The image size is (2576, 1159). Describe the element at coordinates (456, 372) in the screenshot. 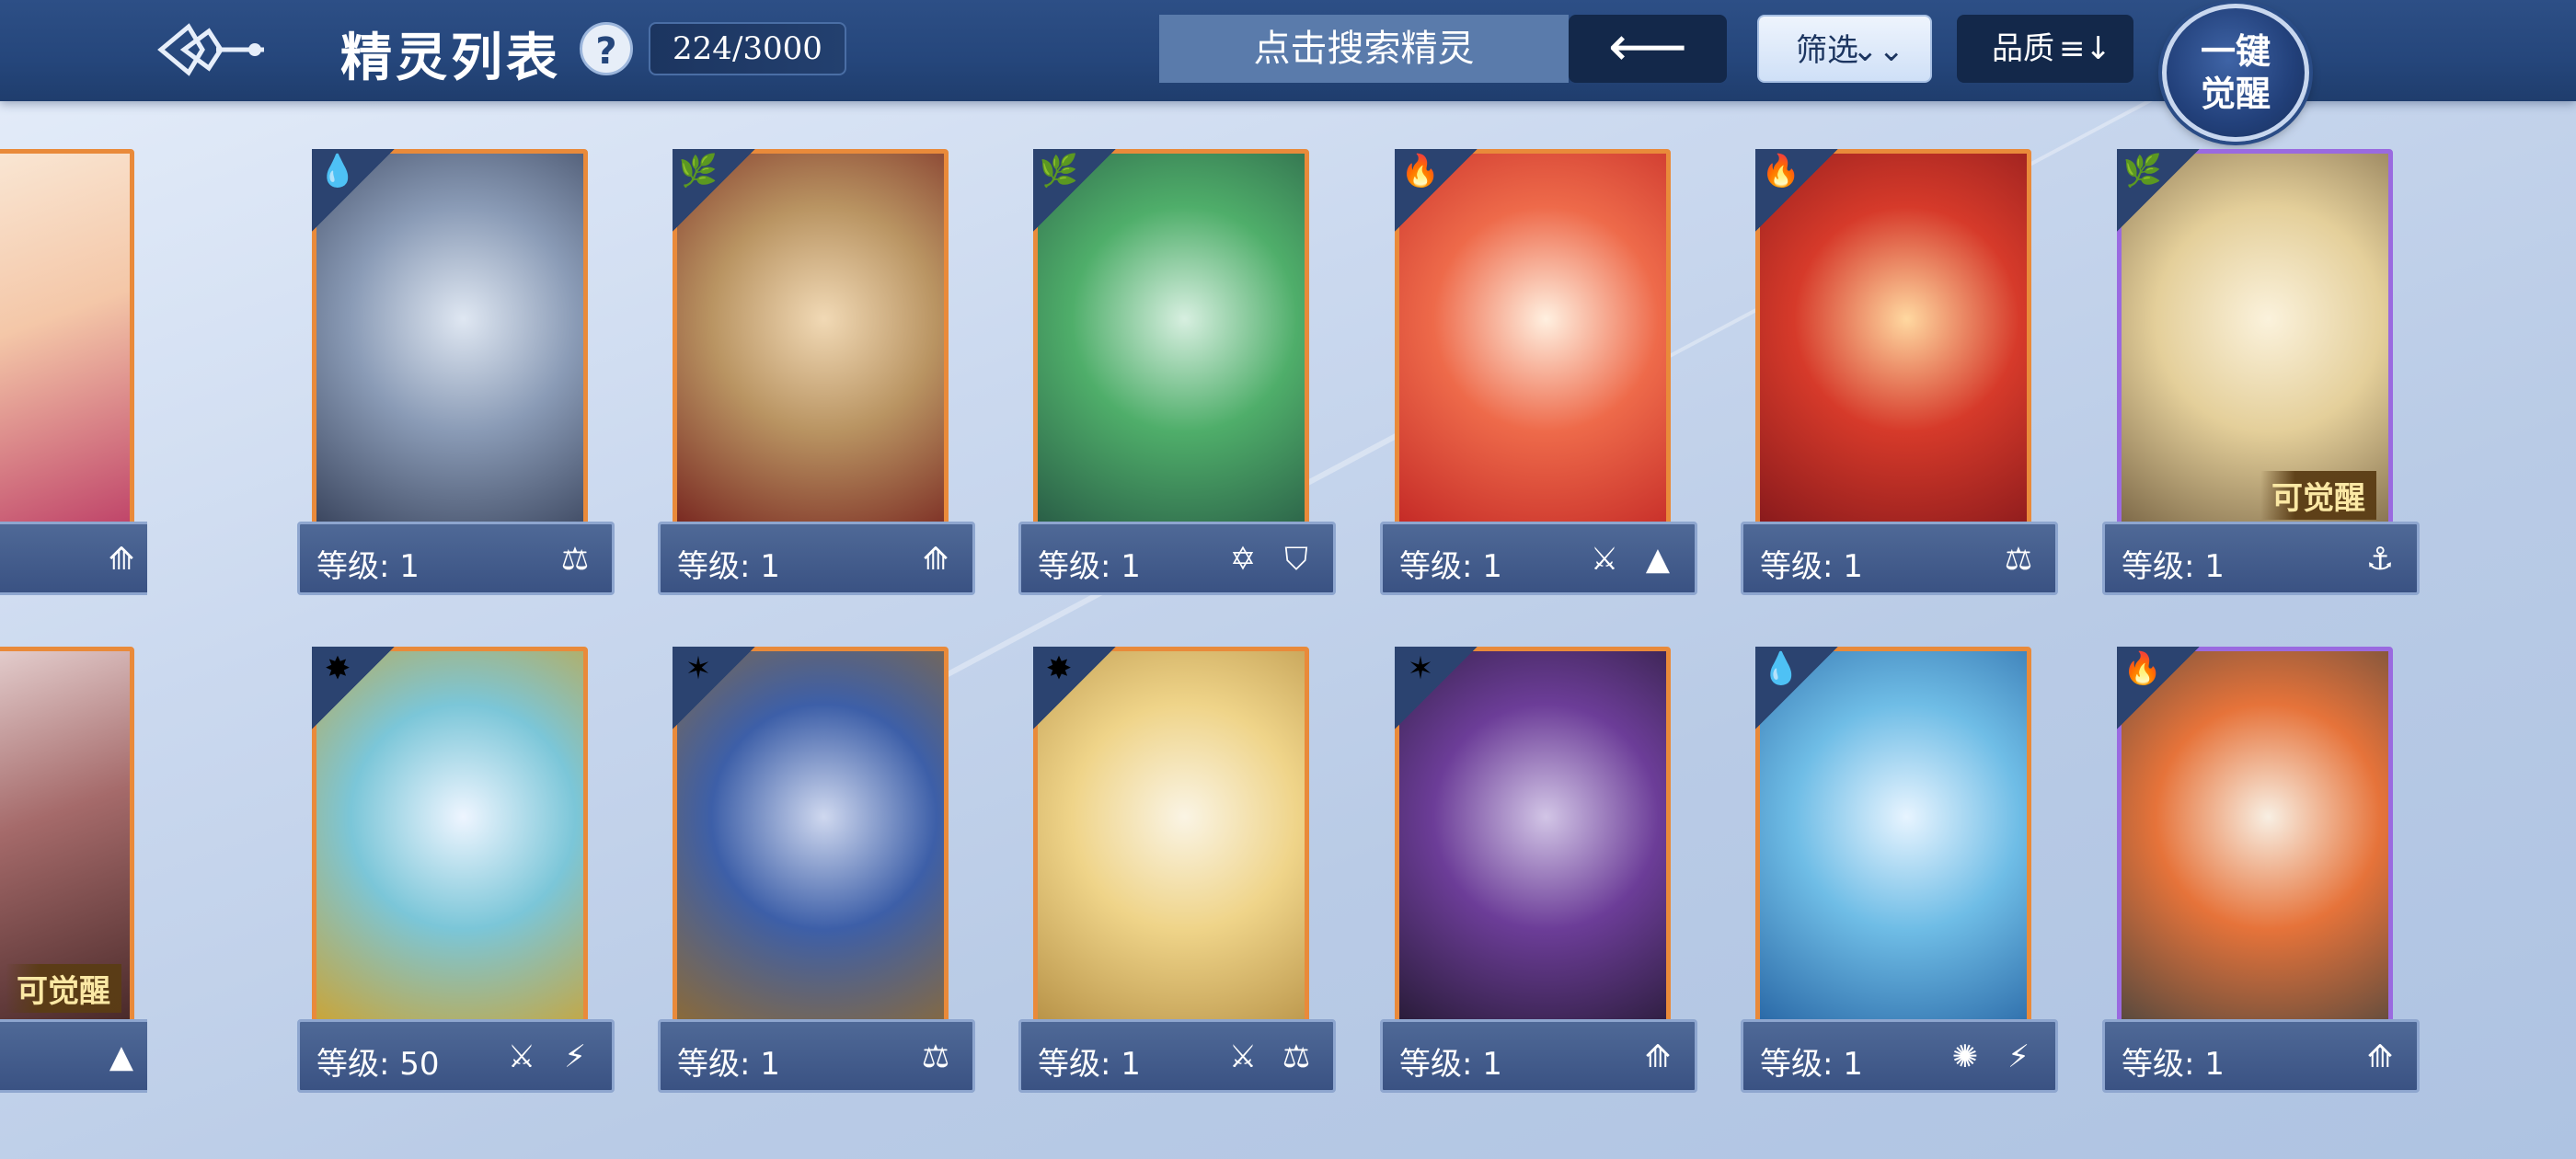

I see `spirit-card: 💧 等级: 1 ⚖` at that location.